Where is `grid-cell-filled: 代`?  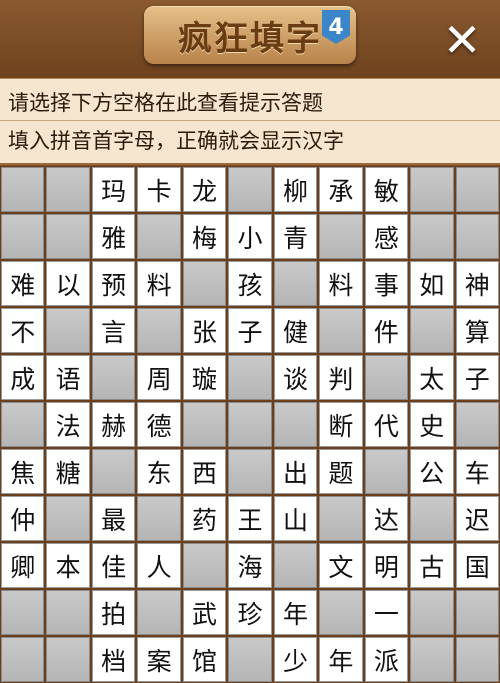 grid-cell-filled: 代 is located at coordinates (386, 424).